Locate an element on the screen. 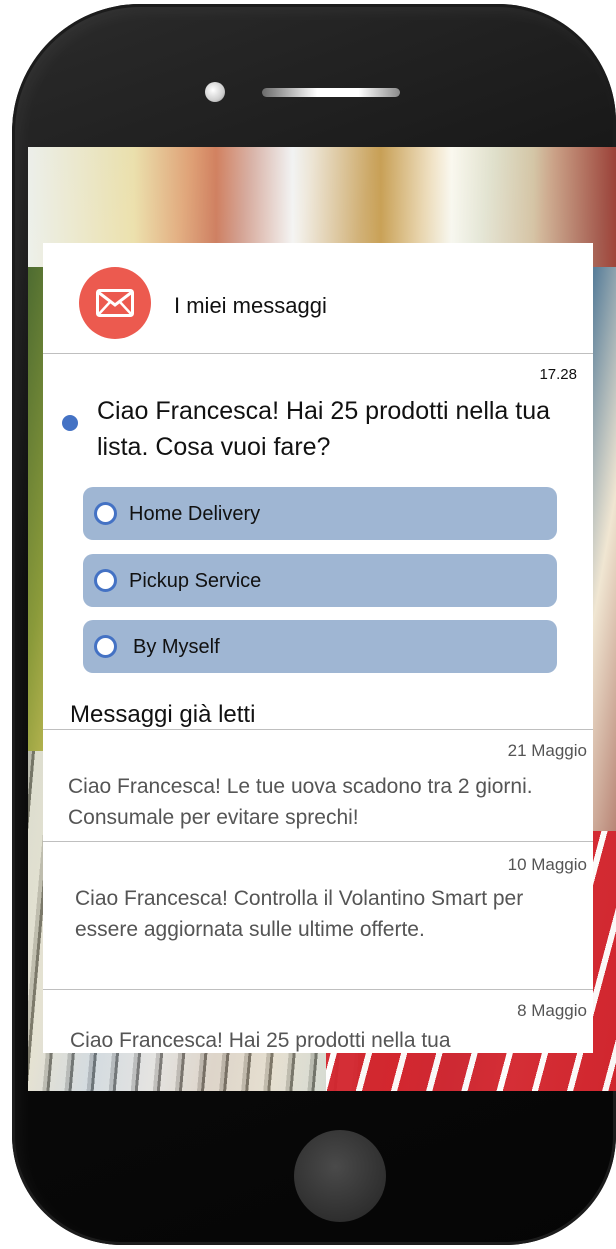  home-button is located at coordinates (340, 1176).